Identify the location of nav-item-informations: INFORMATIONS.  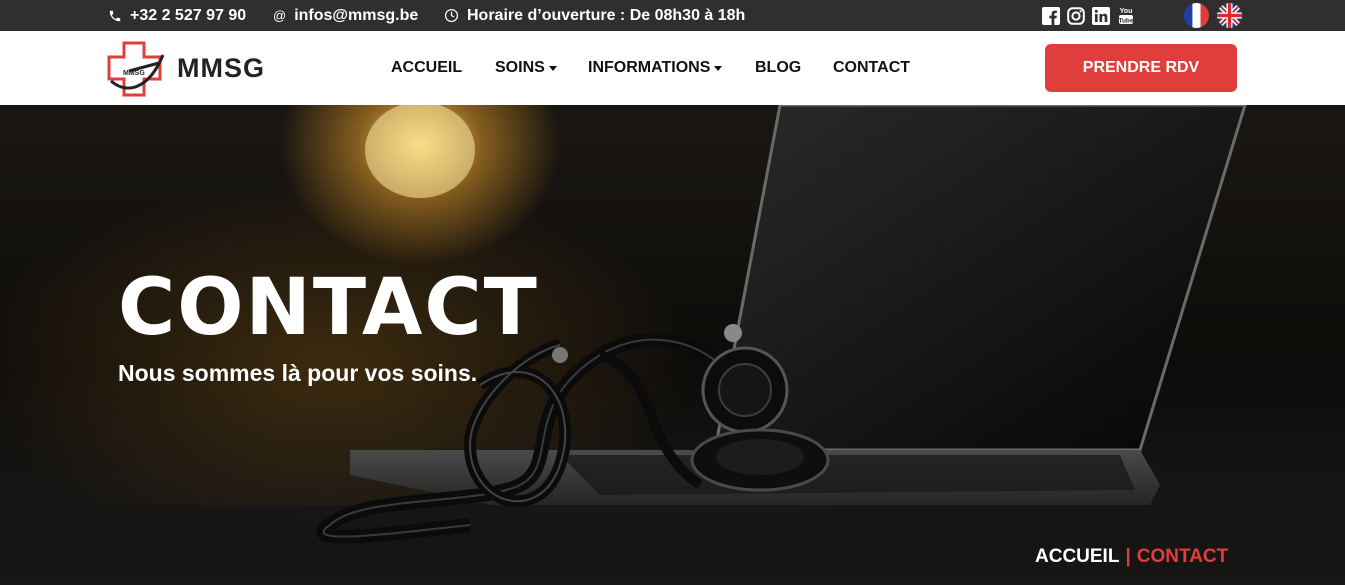
(655, 68).